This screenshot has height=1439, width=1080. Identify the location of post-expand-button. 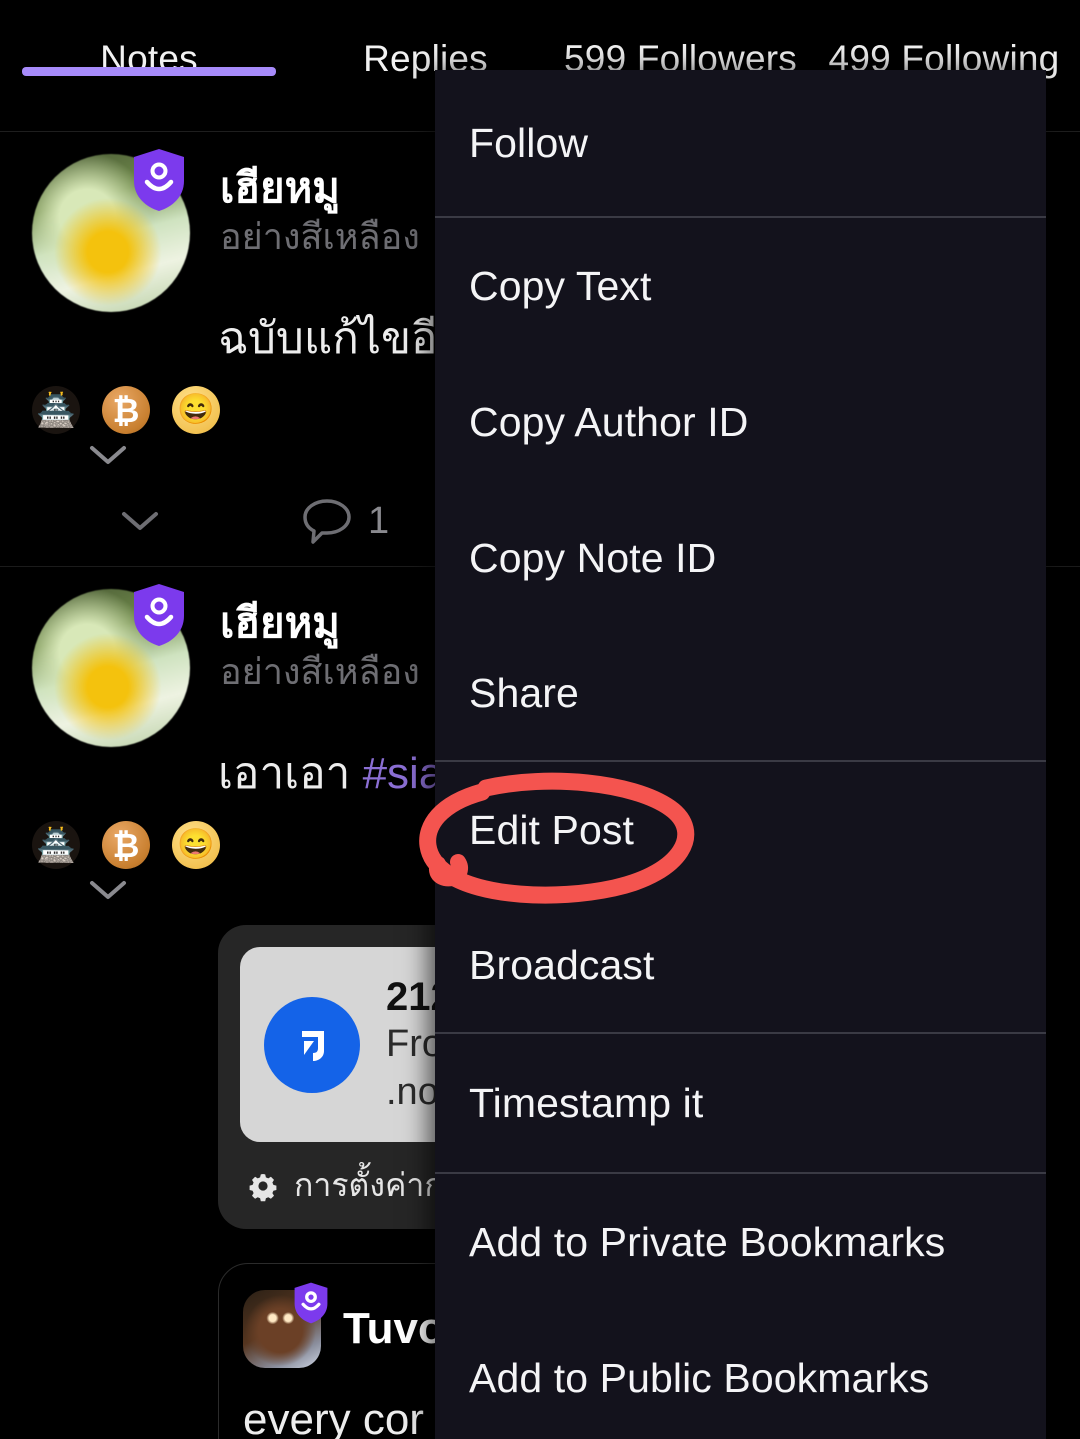
(210, 521).